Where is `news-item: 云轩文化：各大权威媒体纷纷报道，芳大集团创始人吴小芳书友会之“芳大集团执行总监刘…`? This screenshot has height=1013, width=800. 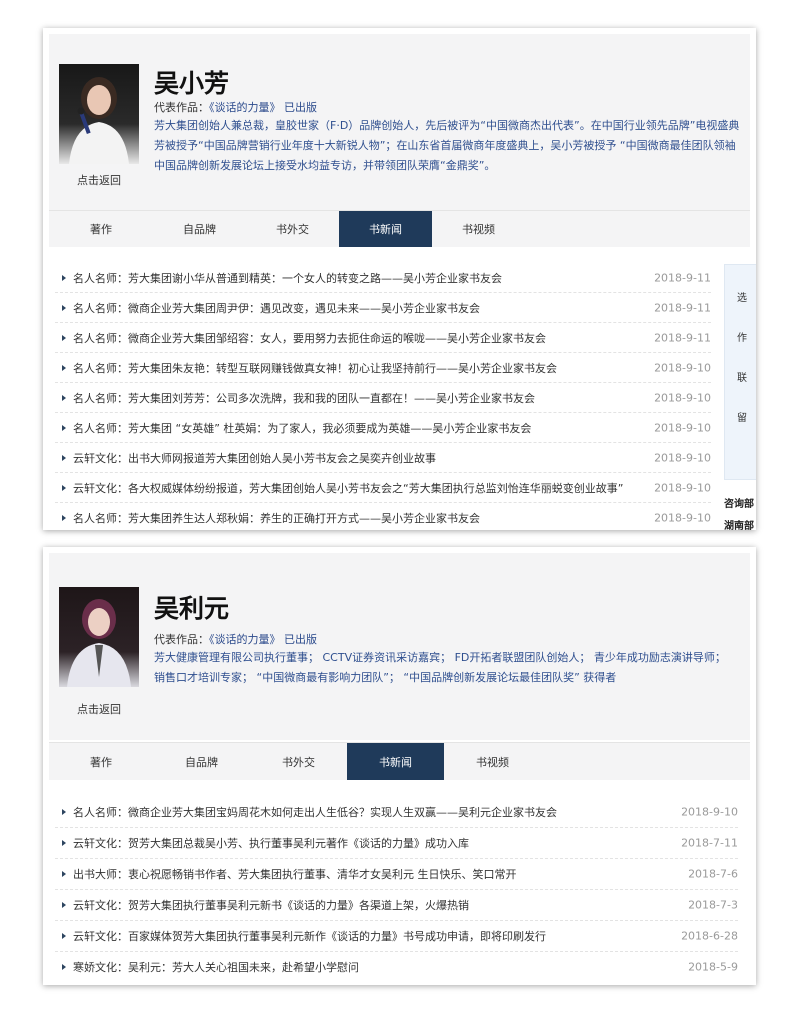 news-item: 云轩文化：各大权威媒体纷纷报道，芳大集团创始人吴小芳书友会之“芳大集团执行总监刘… is located at coordinates (383, 488).